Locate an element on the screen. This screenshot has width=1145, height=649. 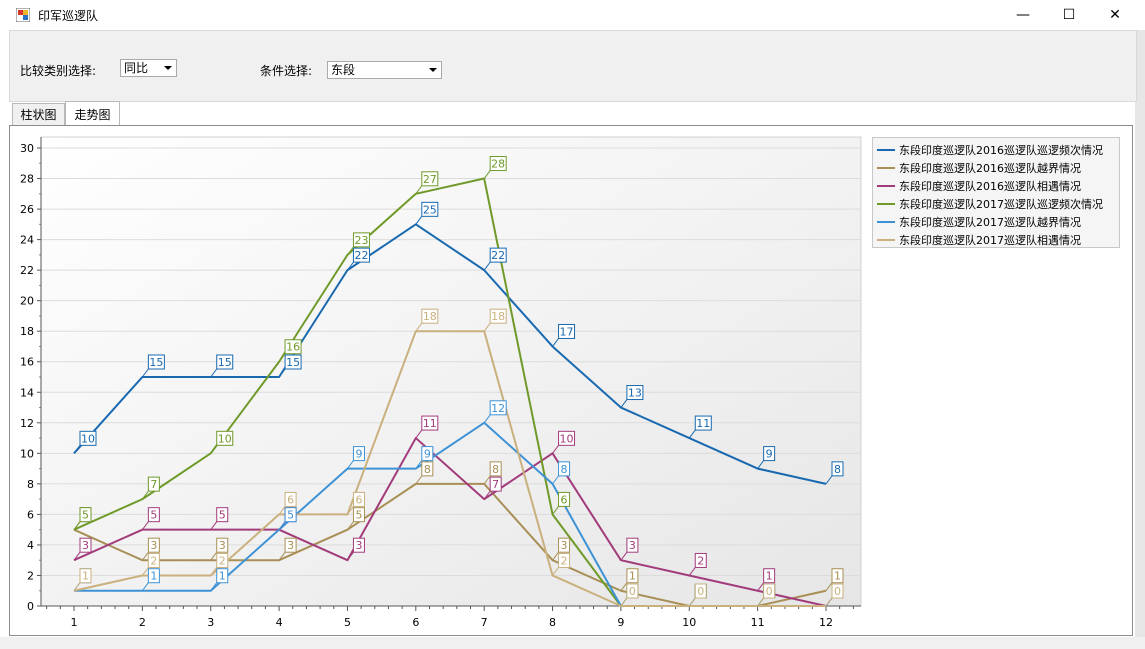
y-tick-label: 12 is located at coordinates (27, 423).